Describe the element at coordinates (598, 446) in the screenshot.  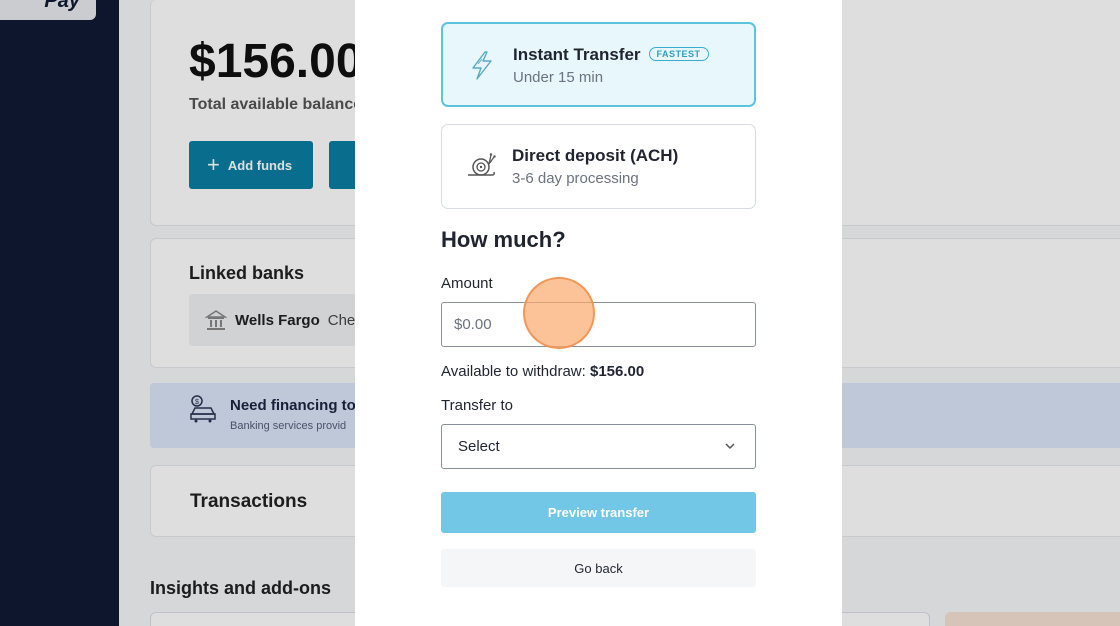
I see `transfer-to-select: Select` at that location.